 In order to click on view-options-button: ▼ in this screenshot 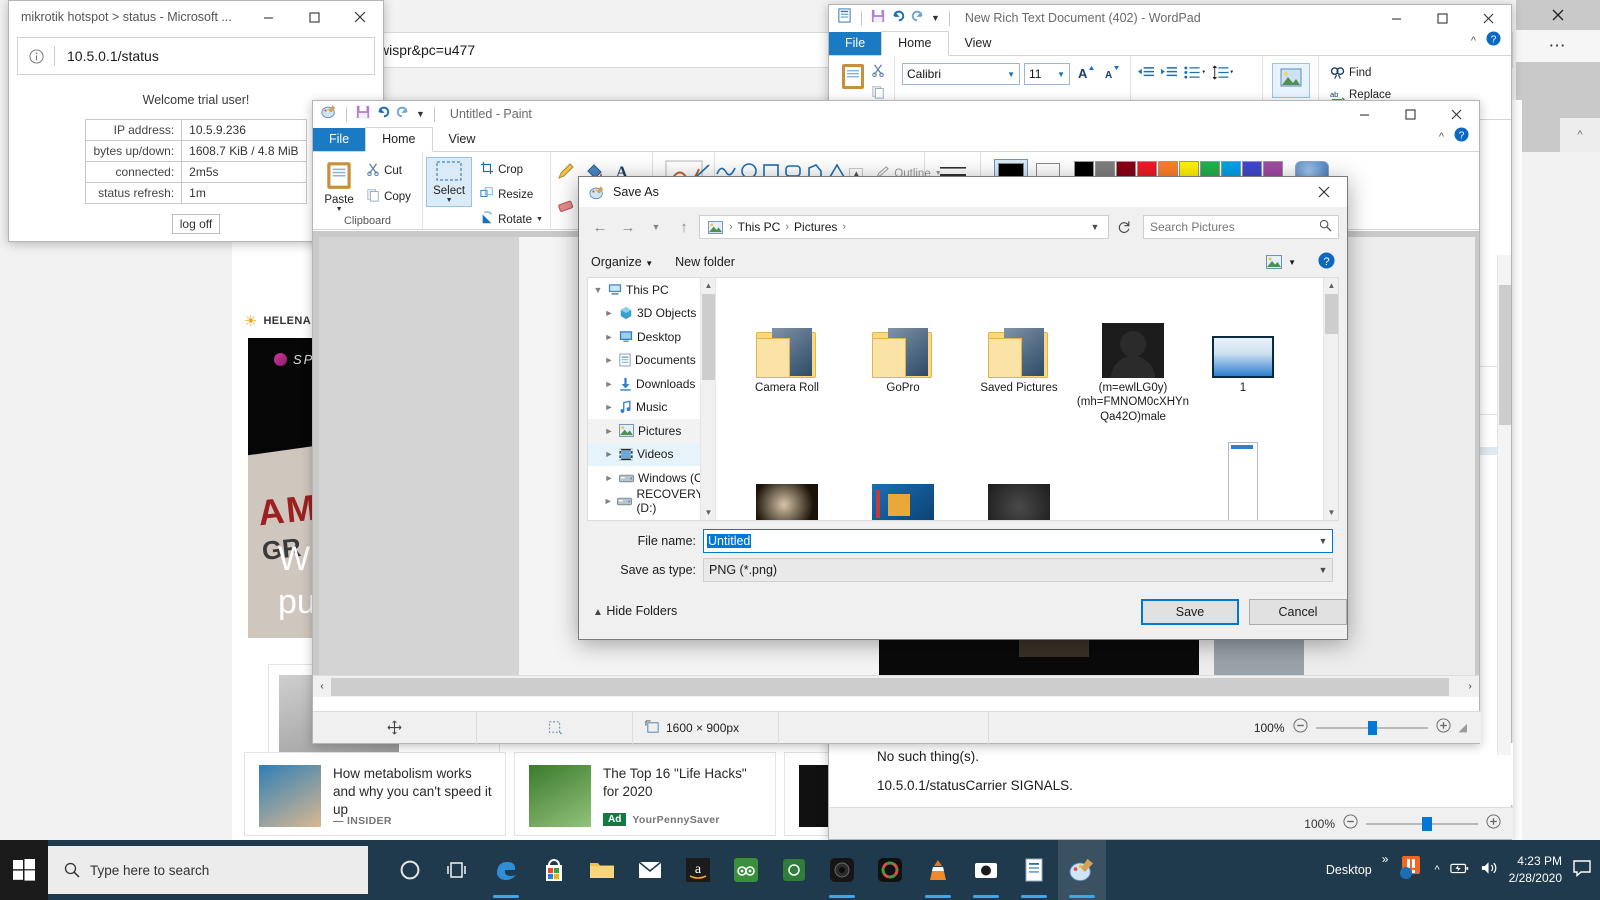, I will do `click(1281, 262)`.